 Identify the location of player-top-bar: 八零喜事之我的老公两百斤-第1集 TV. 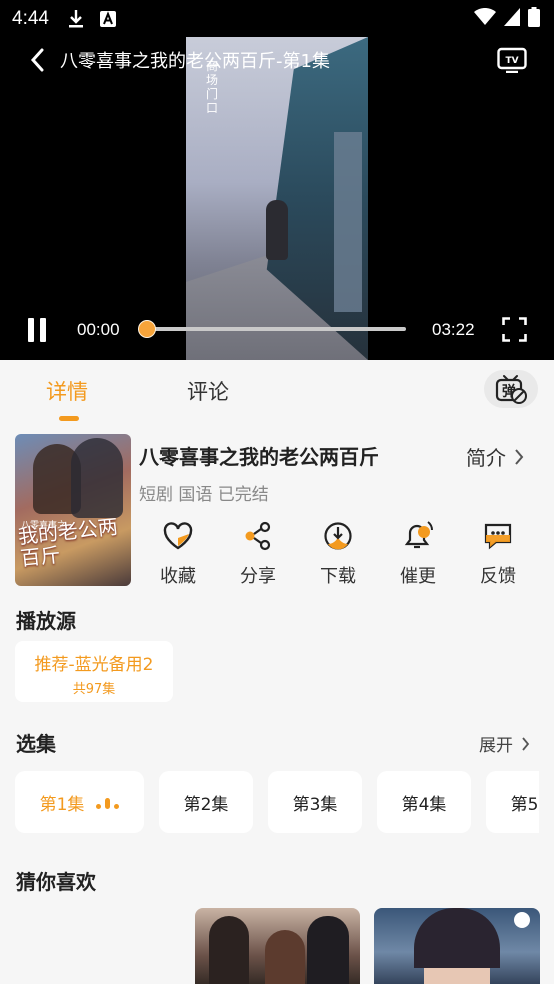
(277, 60).